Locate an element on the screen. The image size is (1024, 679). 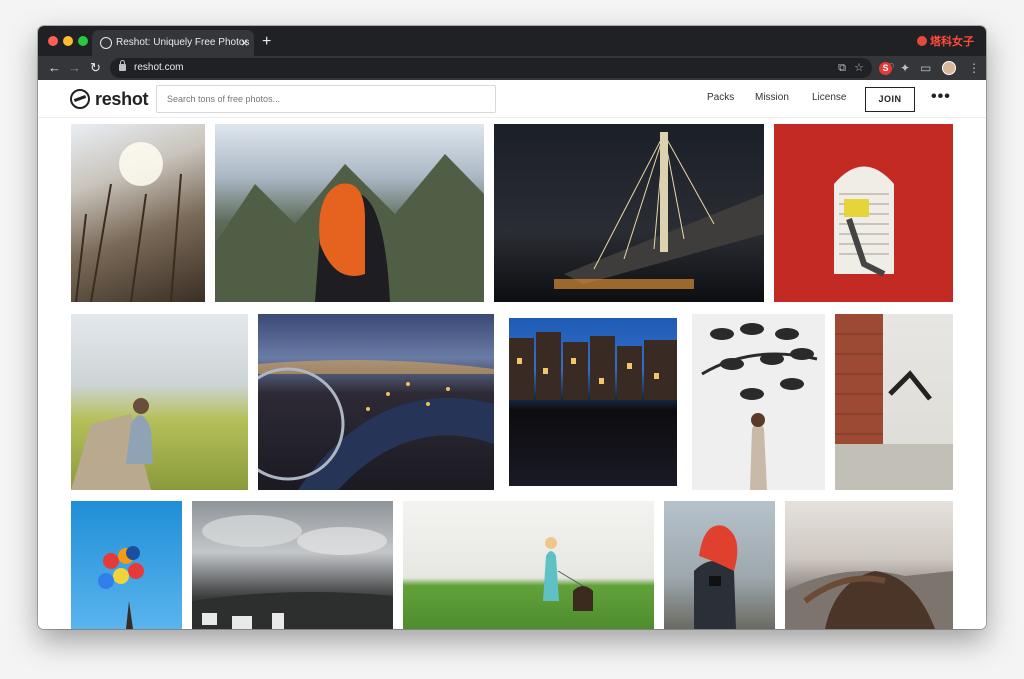
woman-phone-illustration is located at coordinates (716, 577).